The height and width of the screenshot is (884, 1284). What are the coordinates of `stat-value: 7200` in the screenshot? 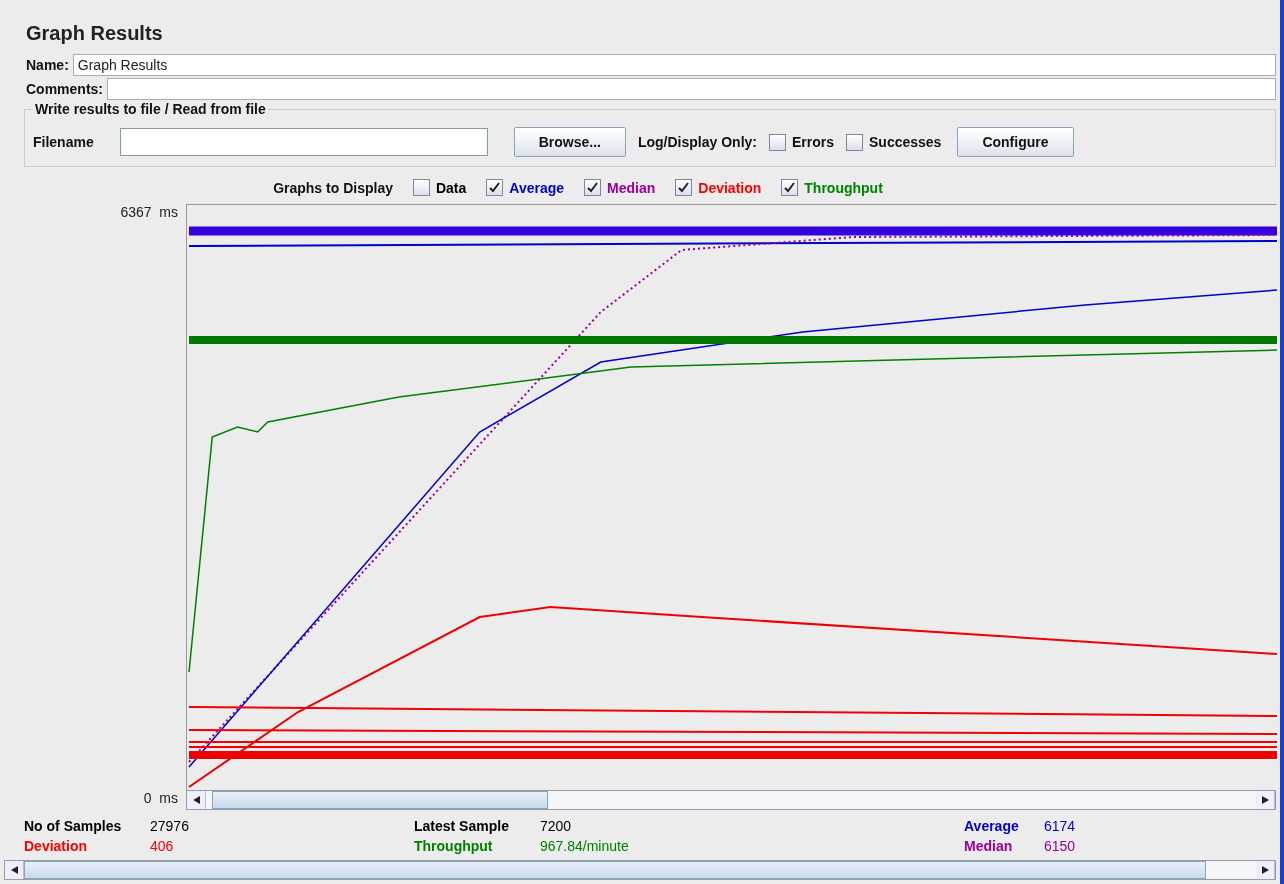 It's located at (556, 826).